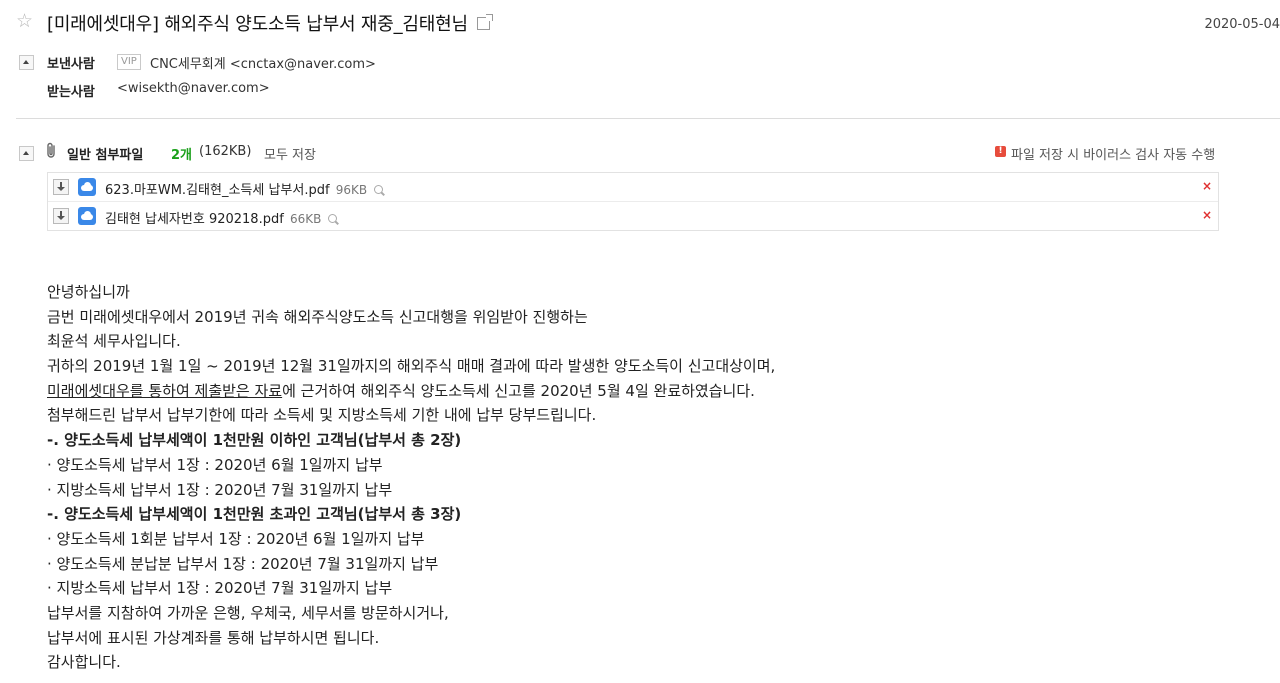 The height and width of the screenshot is (683, 1280). What do you see at coordinates (1000, 151) in the screenshot?
I see `warning-icon: !` at bounding box center [1000, 151].